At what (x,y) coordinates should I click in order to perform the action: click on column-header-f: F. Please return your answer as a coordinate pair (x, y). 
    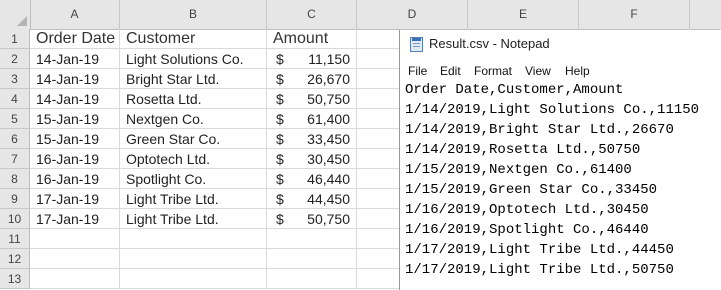
    Looking at the image, I should click on (634, 14).